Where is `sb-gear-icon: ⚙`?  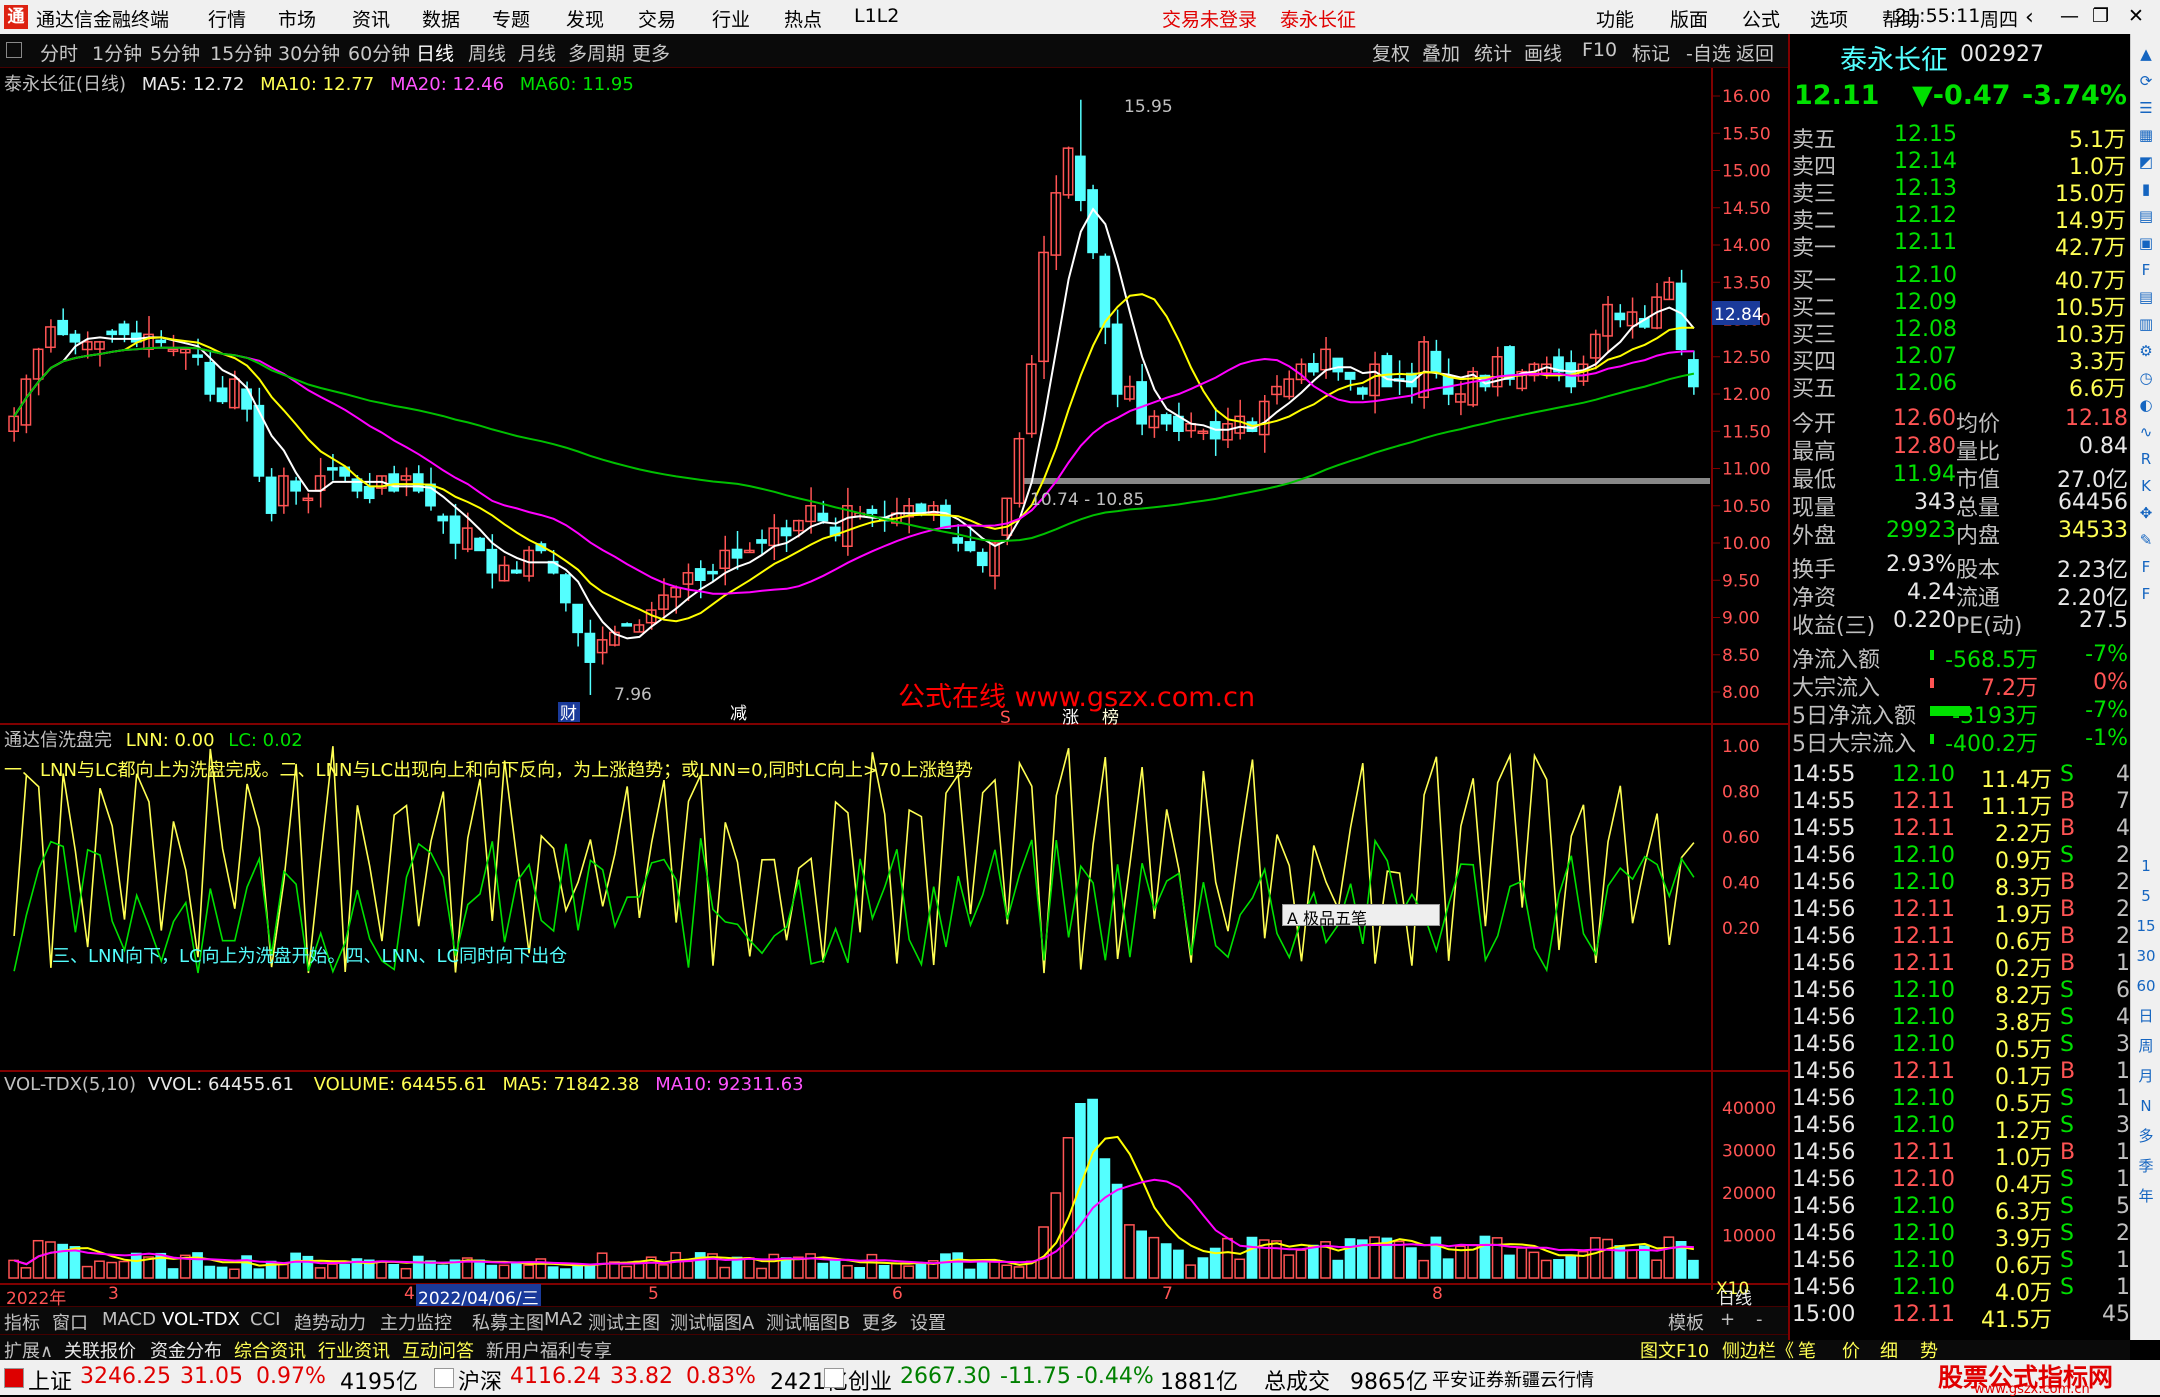 sb-gear-icon: ⚙ is located at coordinates (2146, 351).